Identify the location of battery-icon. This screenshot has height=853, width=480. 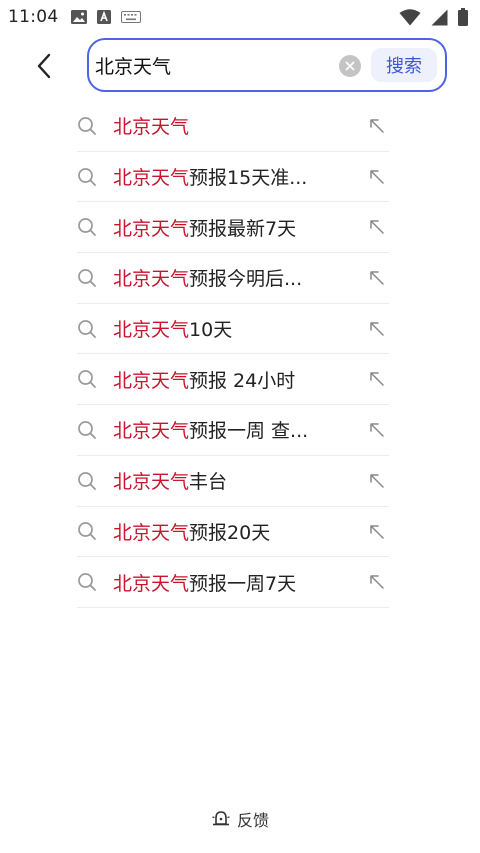
(463, 17).